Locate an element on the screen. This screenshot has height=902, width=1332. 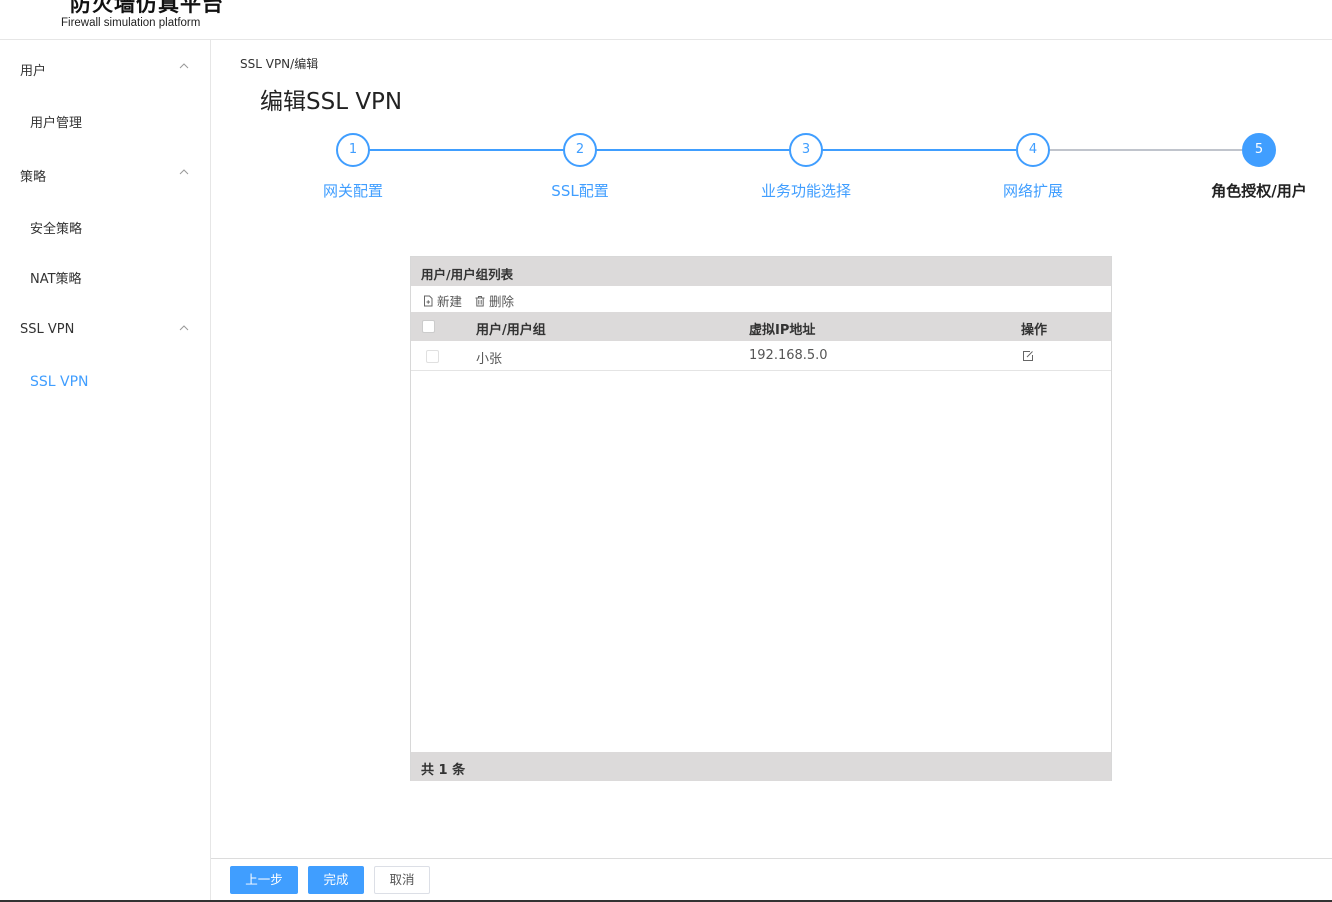
page-title: 编辑SSL VPN is located at coordinates (331, 102).